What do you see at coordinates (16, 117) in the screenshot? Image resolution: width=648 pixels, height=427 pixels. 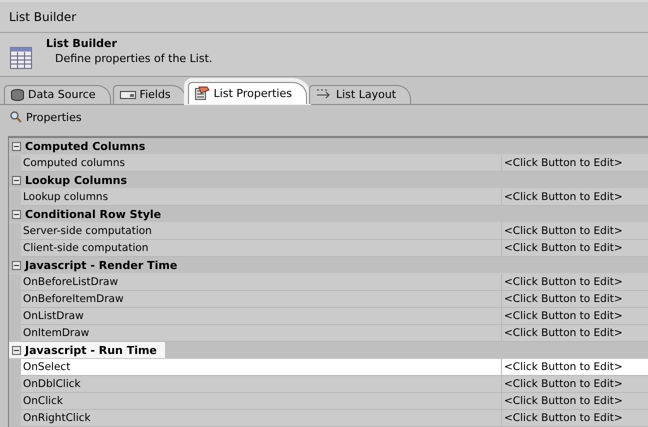 I see `search-icon` at bounding box center [16, 117].